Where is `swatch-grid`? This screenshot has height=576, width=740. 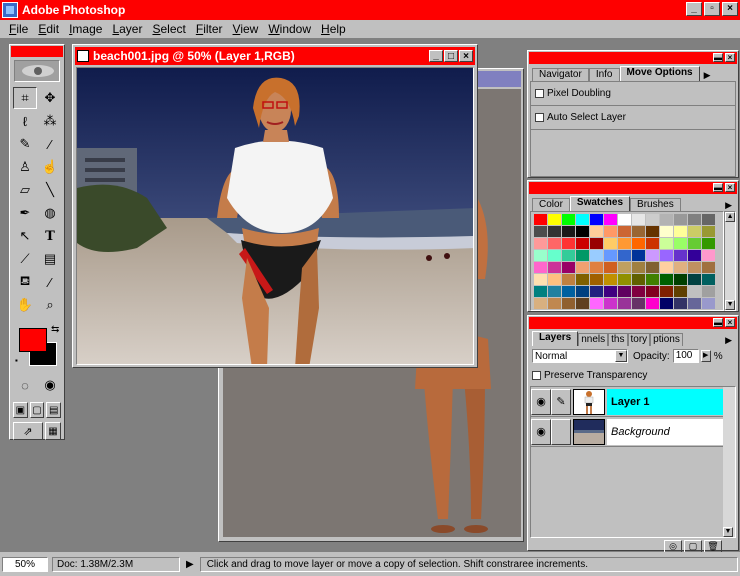 swatch-grid is located at coordinates (627, 261).